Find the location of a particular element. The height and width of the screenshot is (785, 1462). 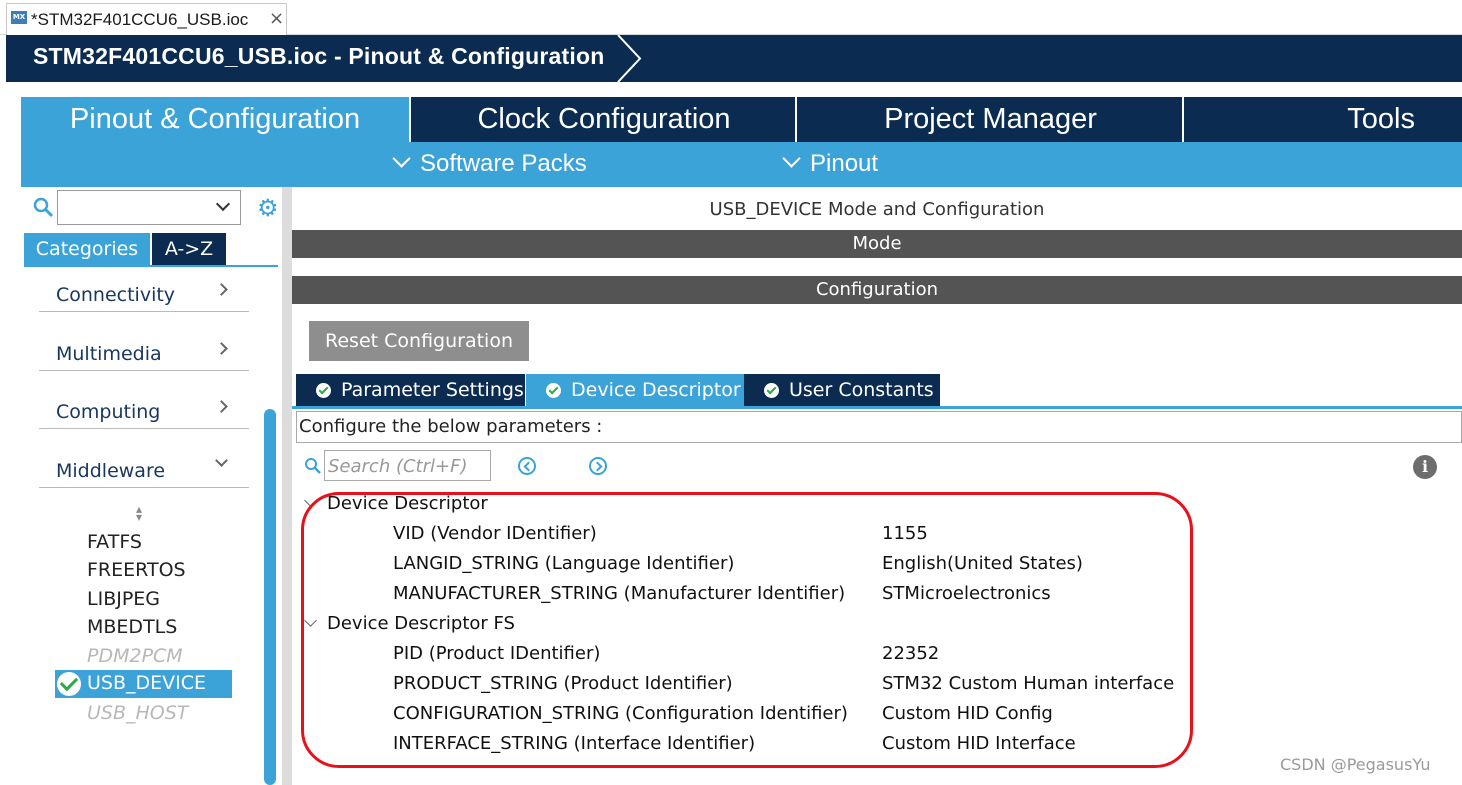

editor-tab: MX *STM32F401CCU6_USB.ioc × is located at coordinates (146, 19).